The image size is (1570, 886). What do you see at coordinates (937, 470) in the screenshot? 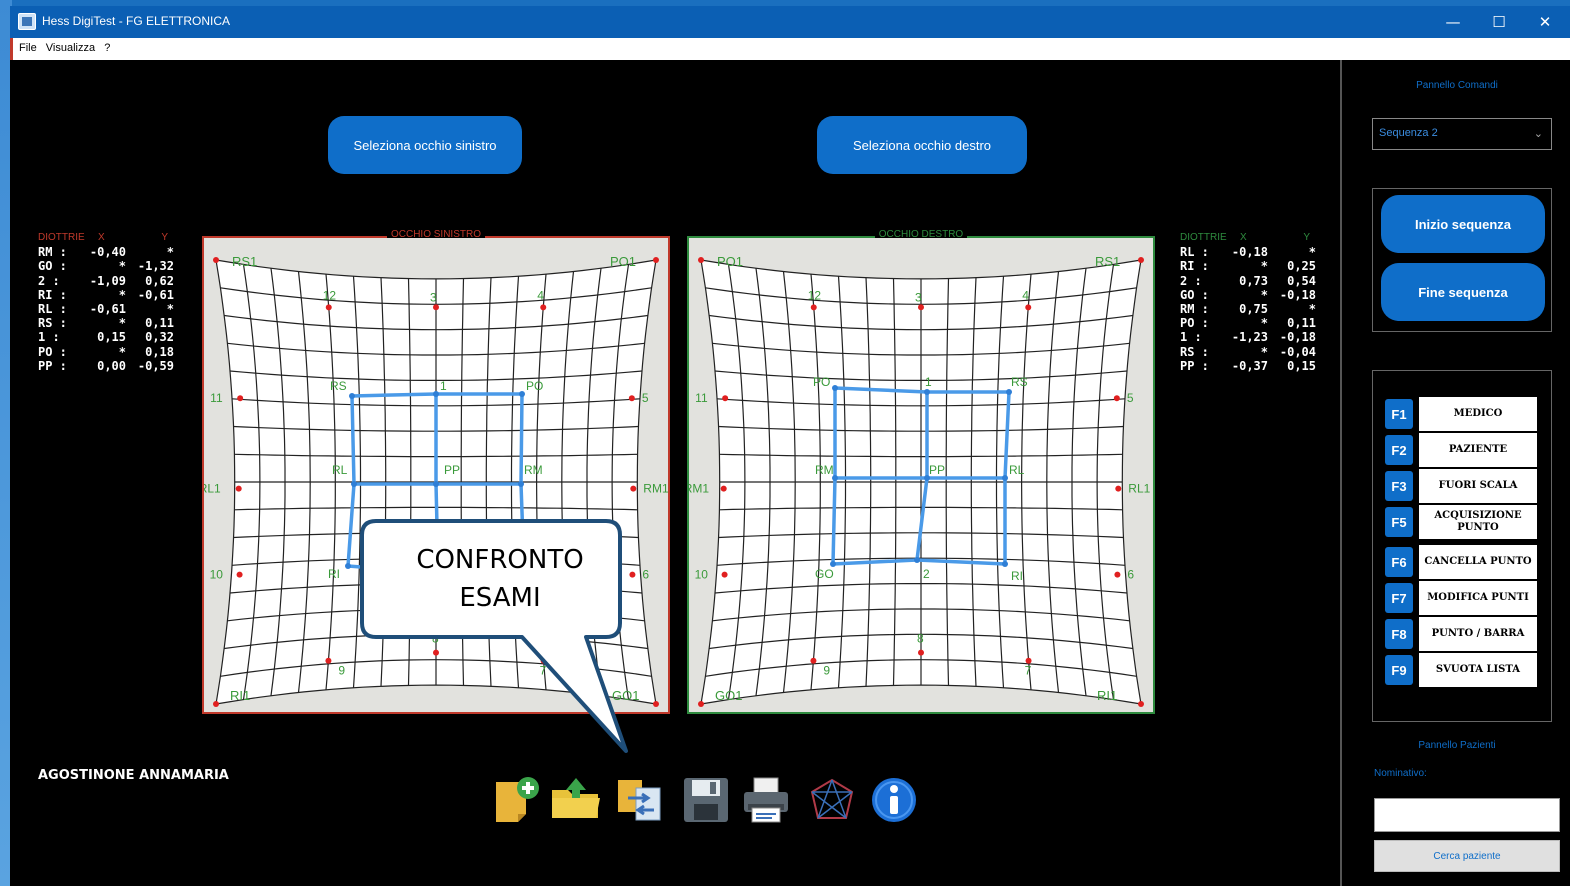
I see `inner-label: PP` at bounding box center [937, 470].